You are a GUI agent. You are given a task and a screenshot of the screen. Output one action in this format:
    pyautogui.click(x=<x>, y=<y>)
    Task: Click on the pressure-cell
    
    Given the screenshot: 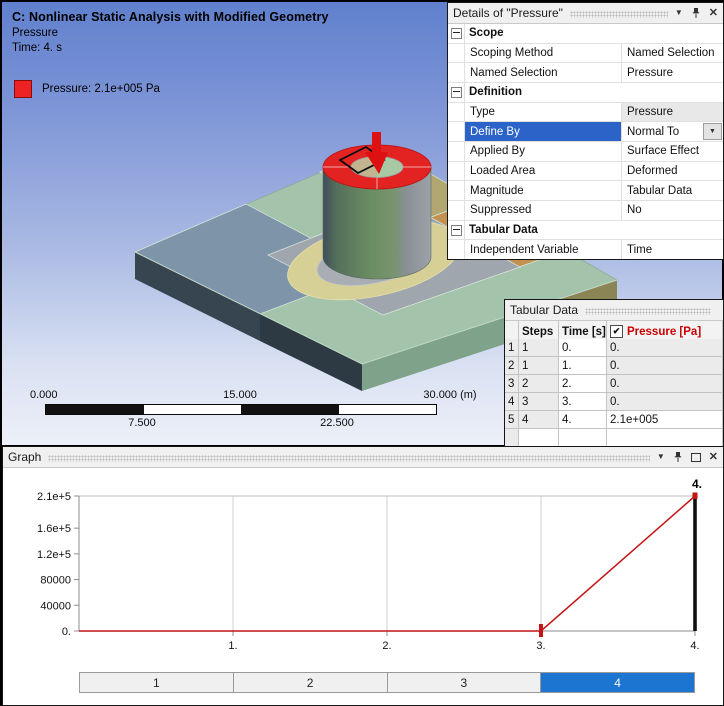 What is the action you would take?
    pyautogui.click(x=665, y=438)
    